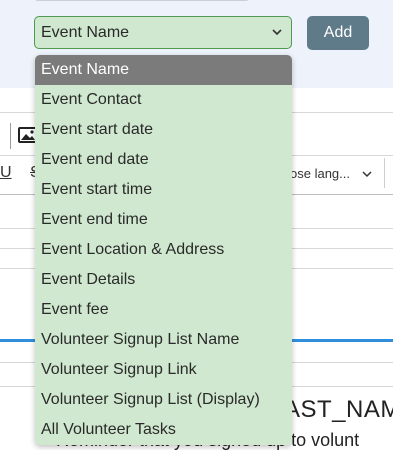 The image size is (393, 450). What do you see at coordinates (85, 32) in the screenshot?
I see `field-select-value: Event Name` at bounding box center [85, 32].